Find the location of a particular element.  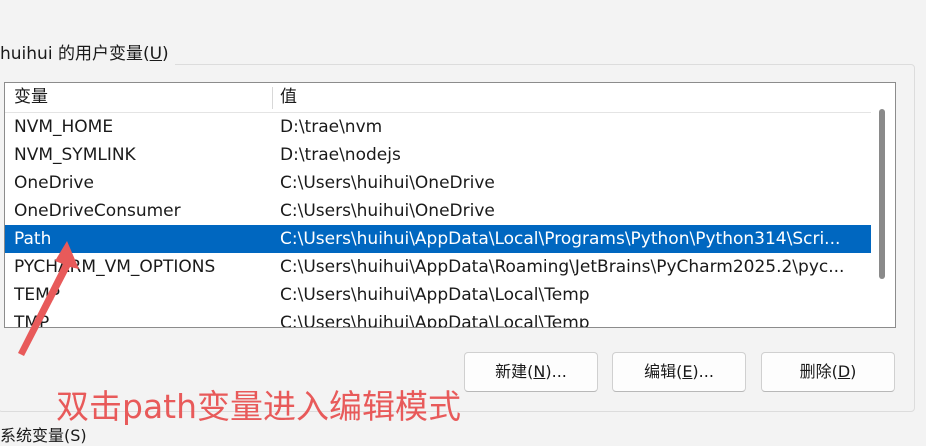

variable-name: OneDriveConsumer is located at coordinates (97, 211).